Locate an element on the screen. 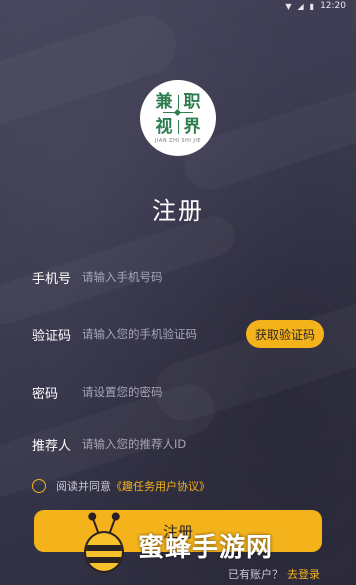 The width and height of the screenshot is (356, 585). referrer-label: 推荐人 is located at coordinates (52, 446).